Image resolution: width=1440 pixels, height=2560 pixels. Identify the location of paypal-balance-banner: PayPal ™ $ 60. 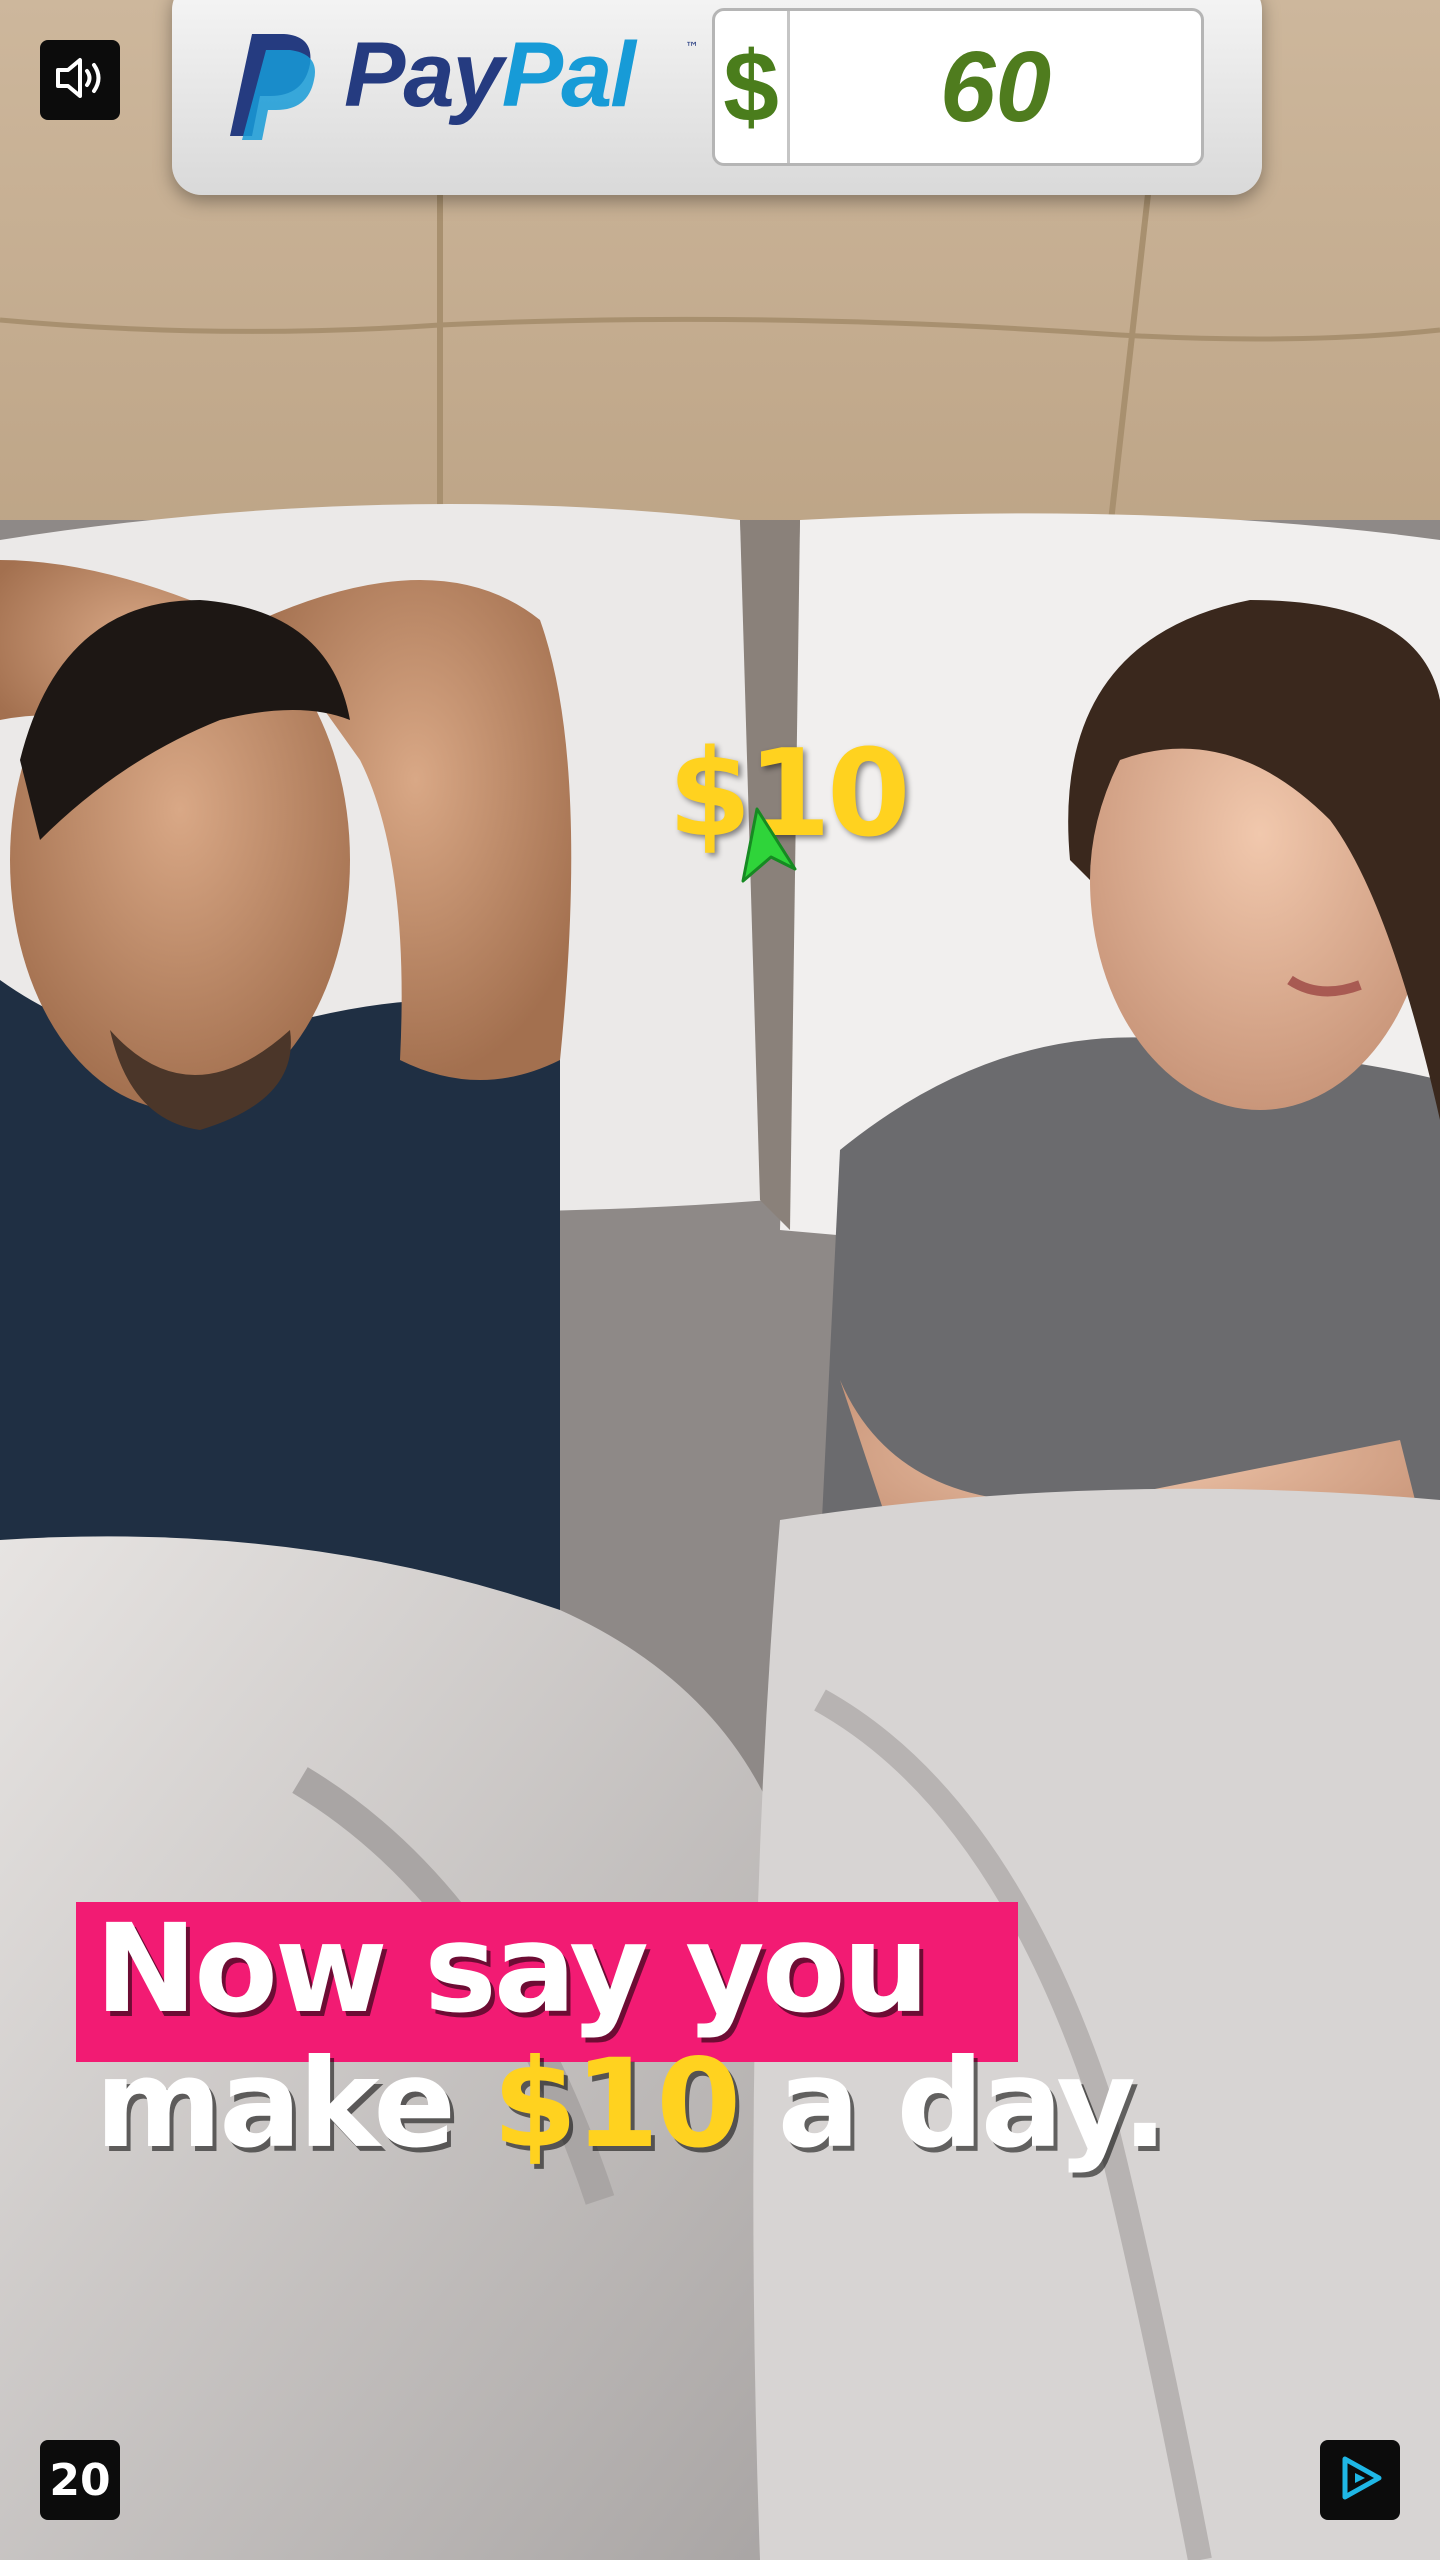
(717, 97).